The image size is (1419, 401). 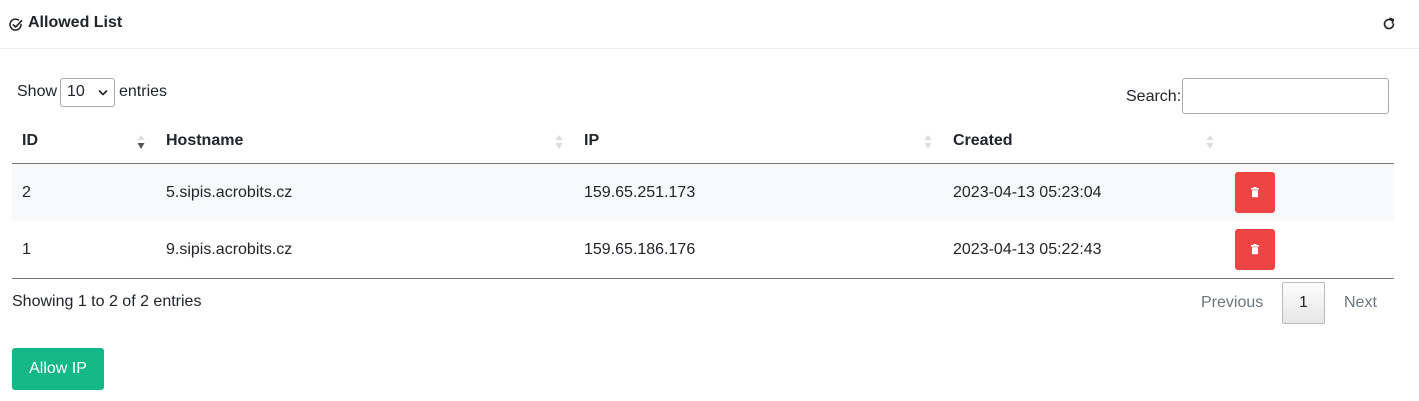 What do you see at coordinates (30, 141) in the screenshot?
I see `column-header-id: ID` at bounding box center [30, 141].